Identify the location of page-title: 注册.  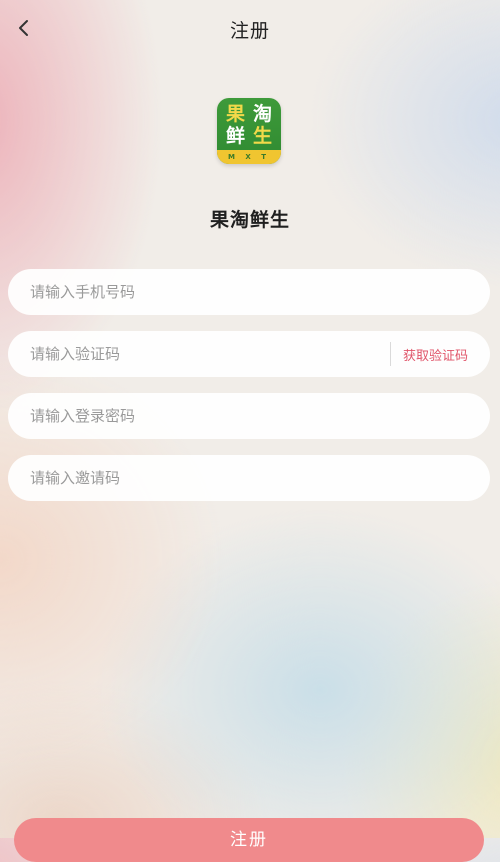
(249, 31).